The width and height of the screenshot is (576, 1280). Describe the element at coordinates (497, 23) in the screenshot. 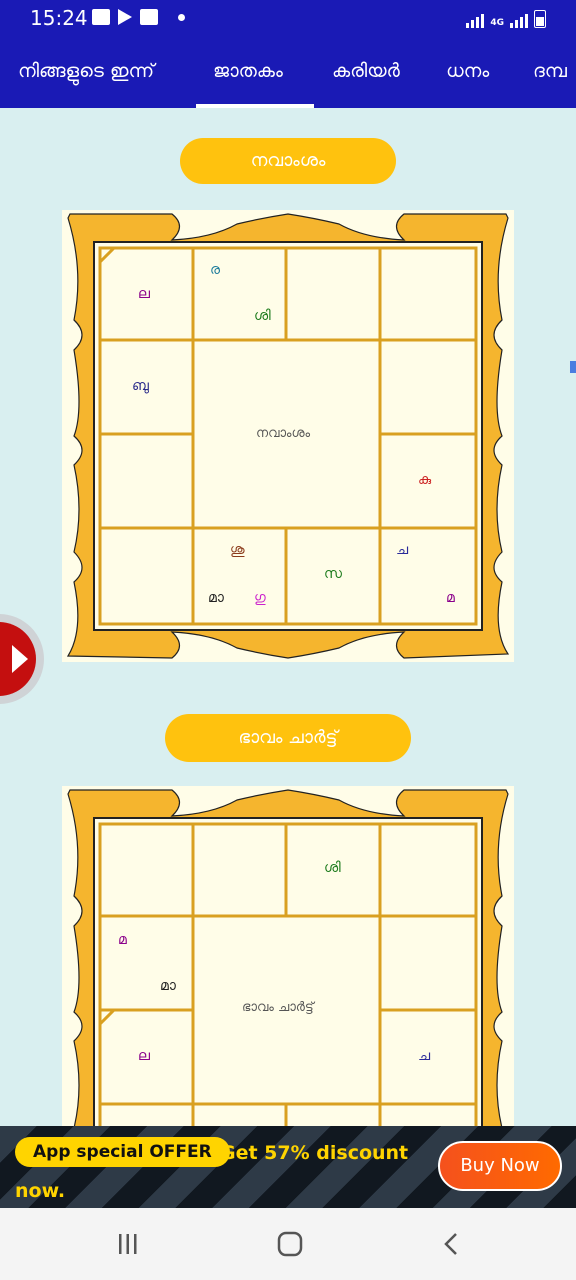

I see `network-type: 4G` at that location.